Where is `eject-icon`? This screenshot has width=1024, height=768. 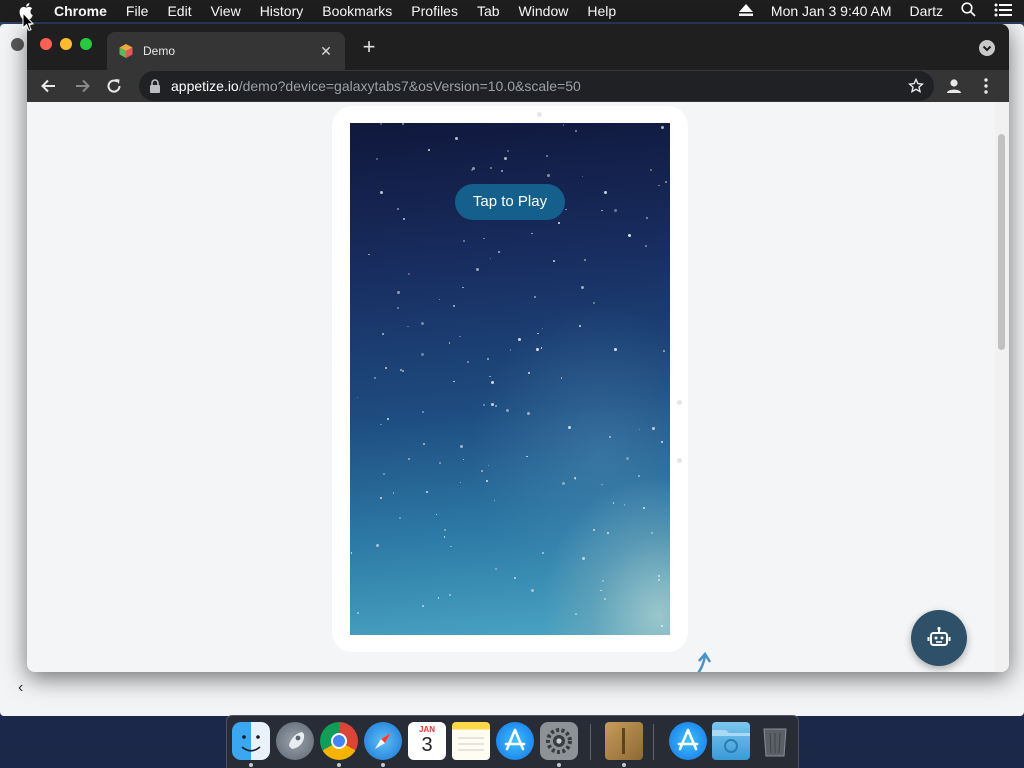
eject-icon is located at coordinates (745, 11).